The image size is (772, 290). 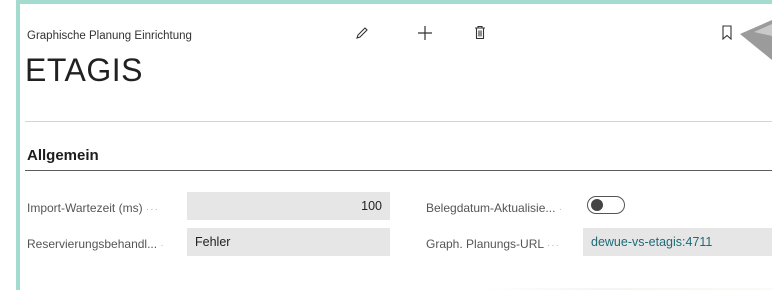 What do you see at coordinates (398, 170) in the screenshot?
I see `section-divider` at bounding box center [398, 170].